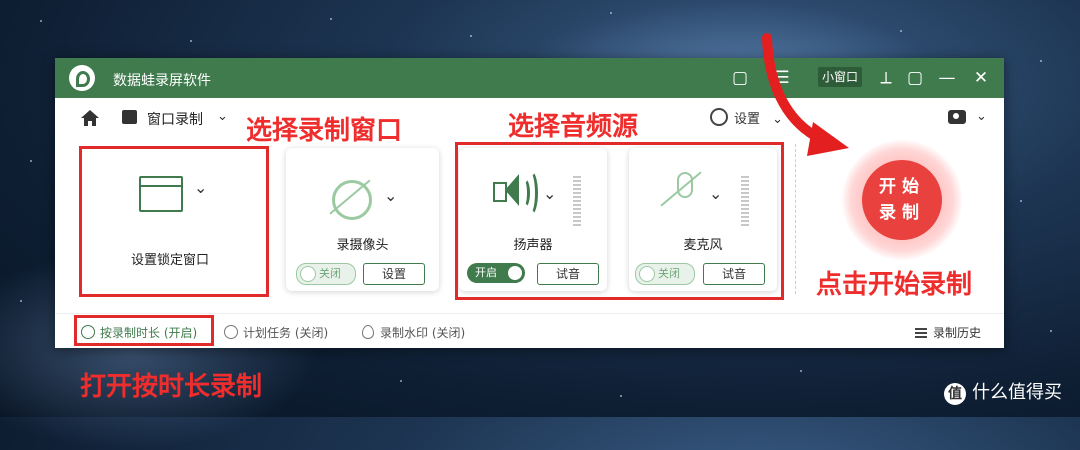  I want to click on screenshot-camera-icon, so click(957, 117).